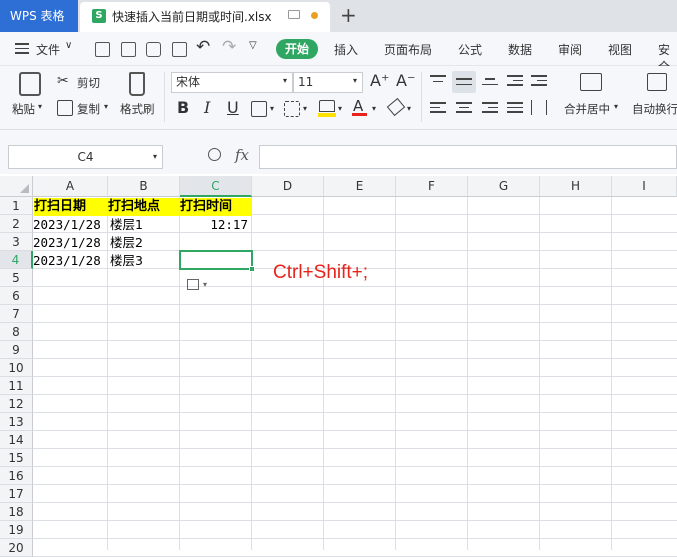 This screenshot has height=557, width=677. What do you see at coordinates (438, 78) in the screenshot?
I see `align-top-icon` at bounding box center [438, 78].